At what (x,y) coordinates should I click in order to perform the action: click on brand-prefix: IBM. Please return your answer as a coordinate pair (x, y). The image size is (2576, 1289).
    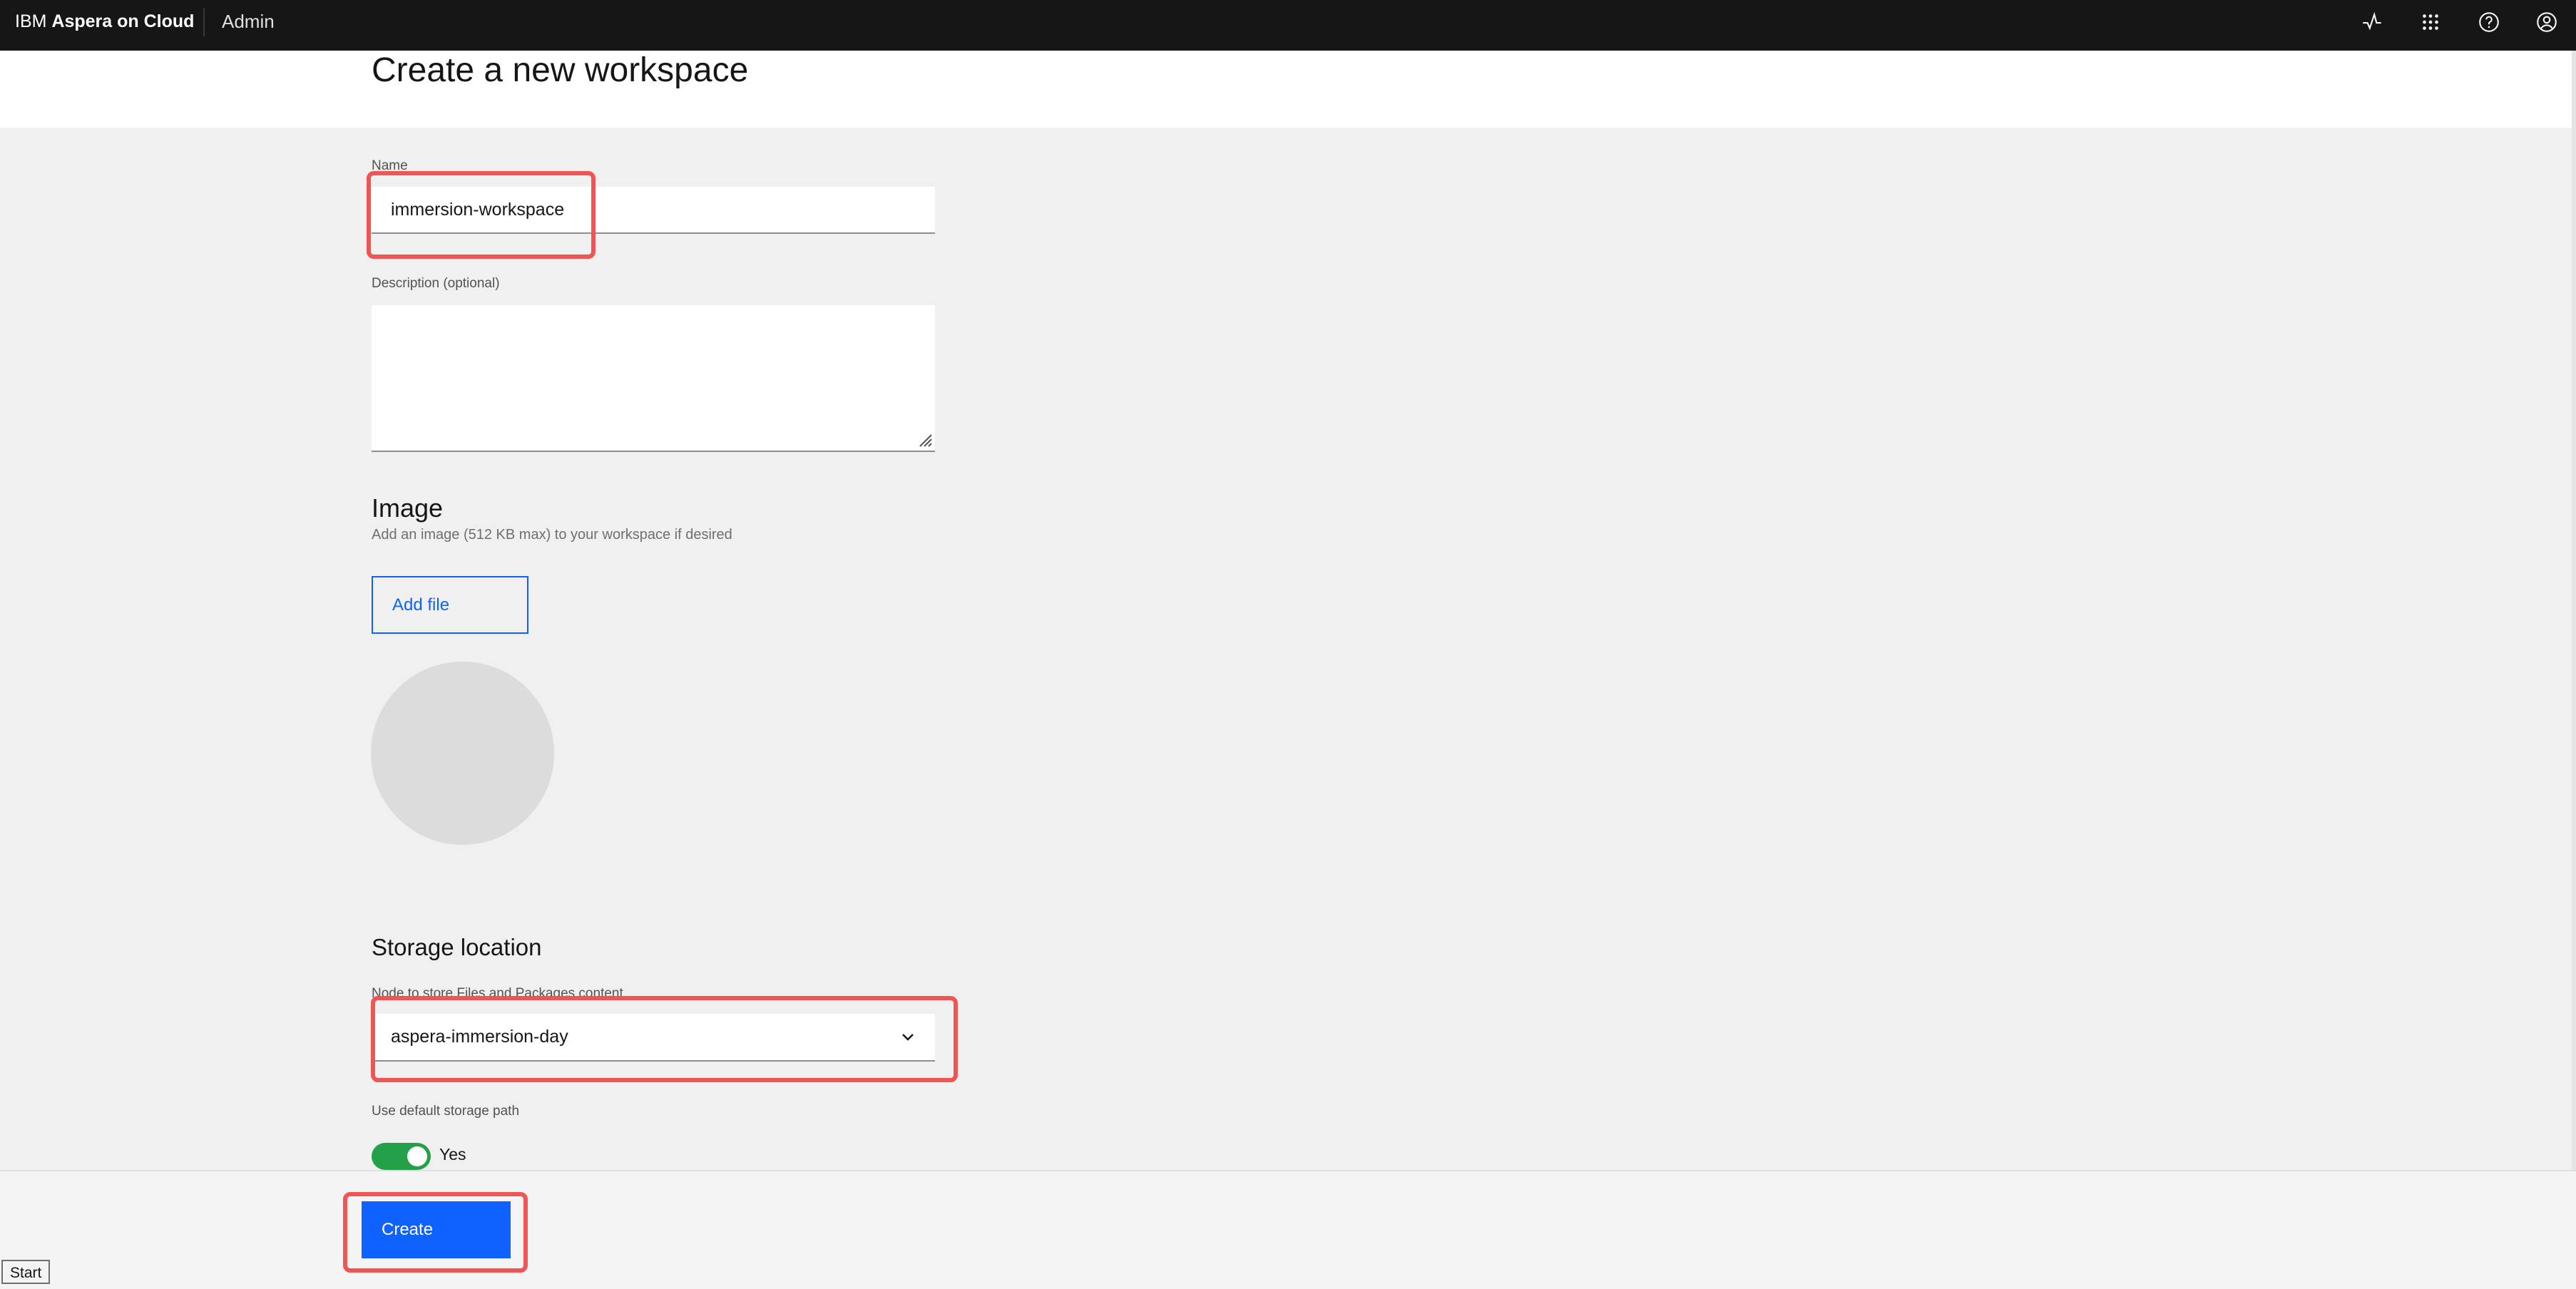
    Looking at the image, I should click on (33, 21).